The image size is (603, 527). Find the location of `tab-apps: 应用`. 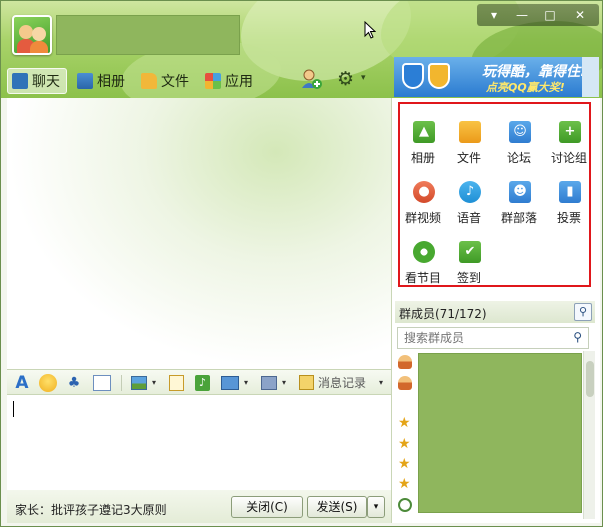

tab-apps: 应用 is located at coordinates (230, 81).